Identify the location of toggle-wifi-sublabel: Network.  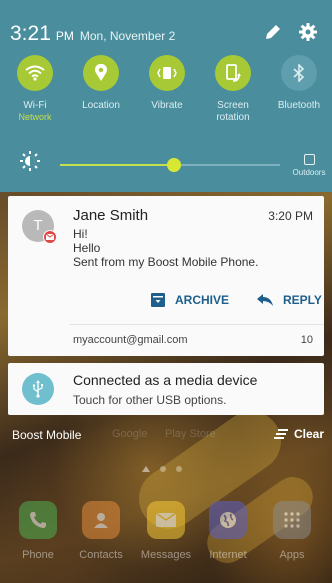
(35, 117).